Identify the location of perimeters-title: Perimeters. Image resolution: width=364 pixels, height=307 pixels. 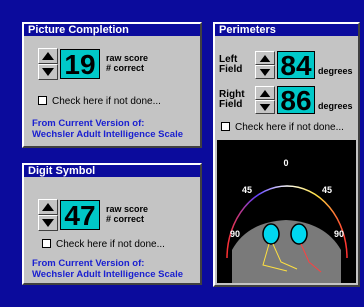
(286, 30).